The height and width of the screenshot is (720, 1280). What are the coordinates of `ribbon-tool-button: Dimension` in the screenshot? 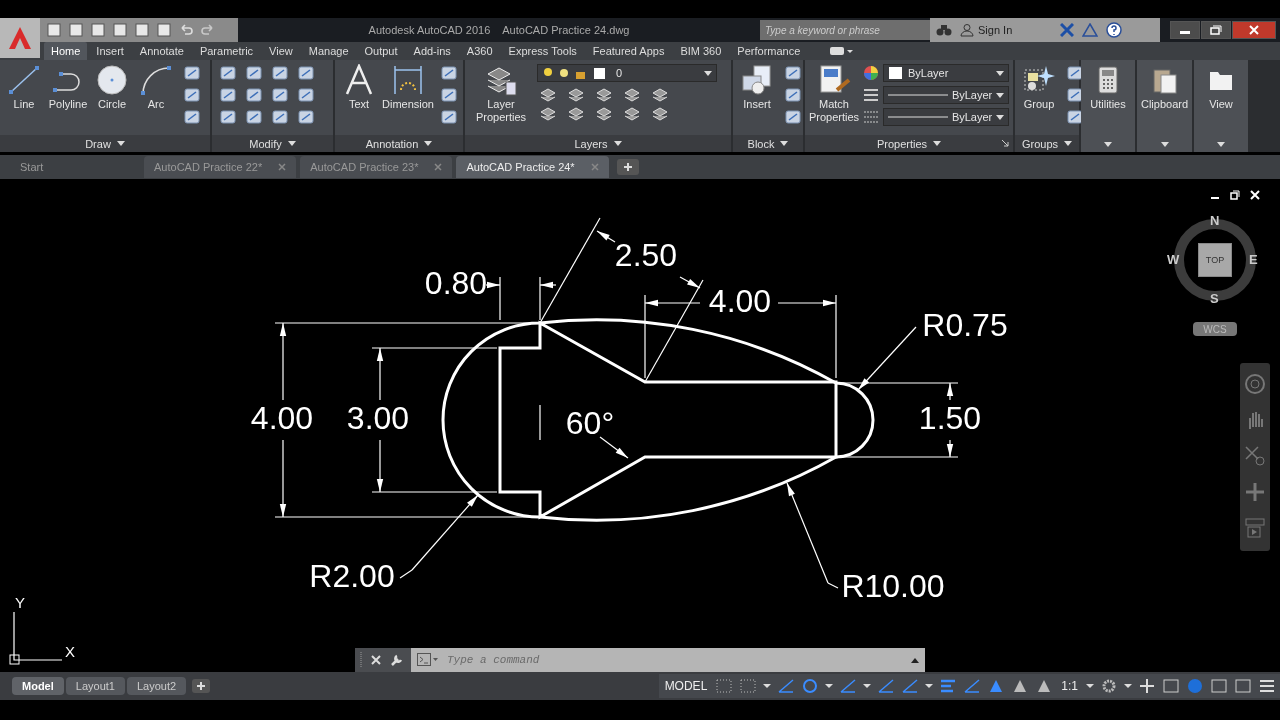 It's located at (408, 87).